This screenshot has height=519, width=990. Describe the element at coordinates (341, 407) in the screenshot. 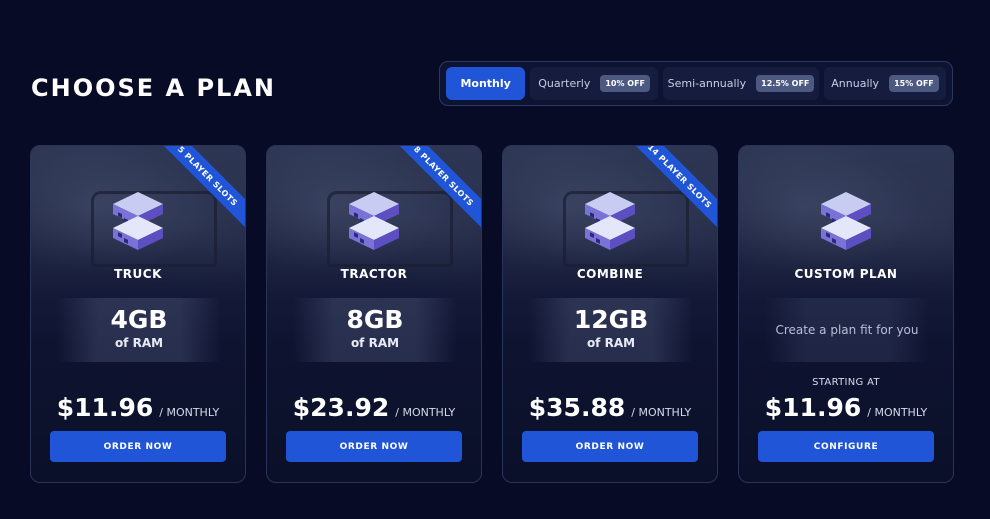

I see `plan-price: $23.92` at that location.